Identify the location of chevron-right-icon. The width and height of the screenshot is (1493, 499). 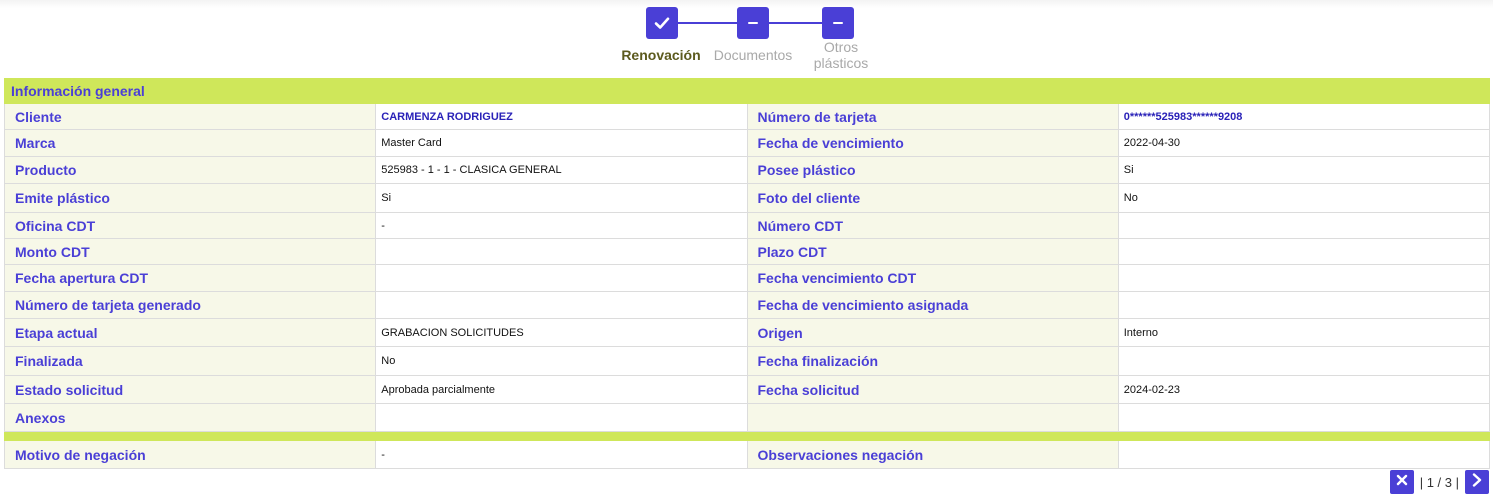
(1477, 482).